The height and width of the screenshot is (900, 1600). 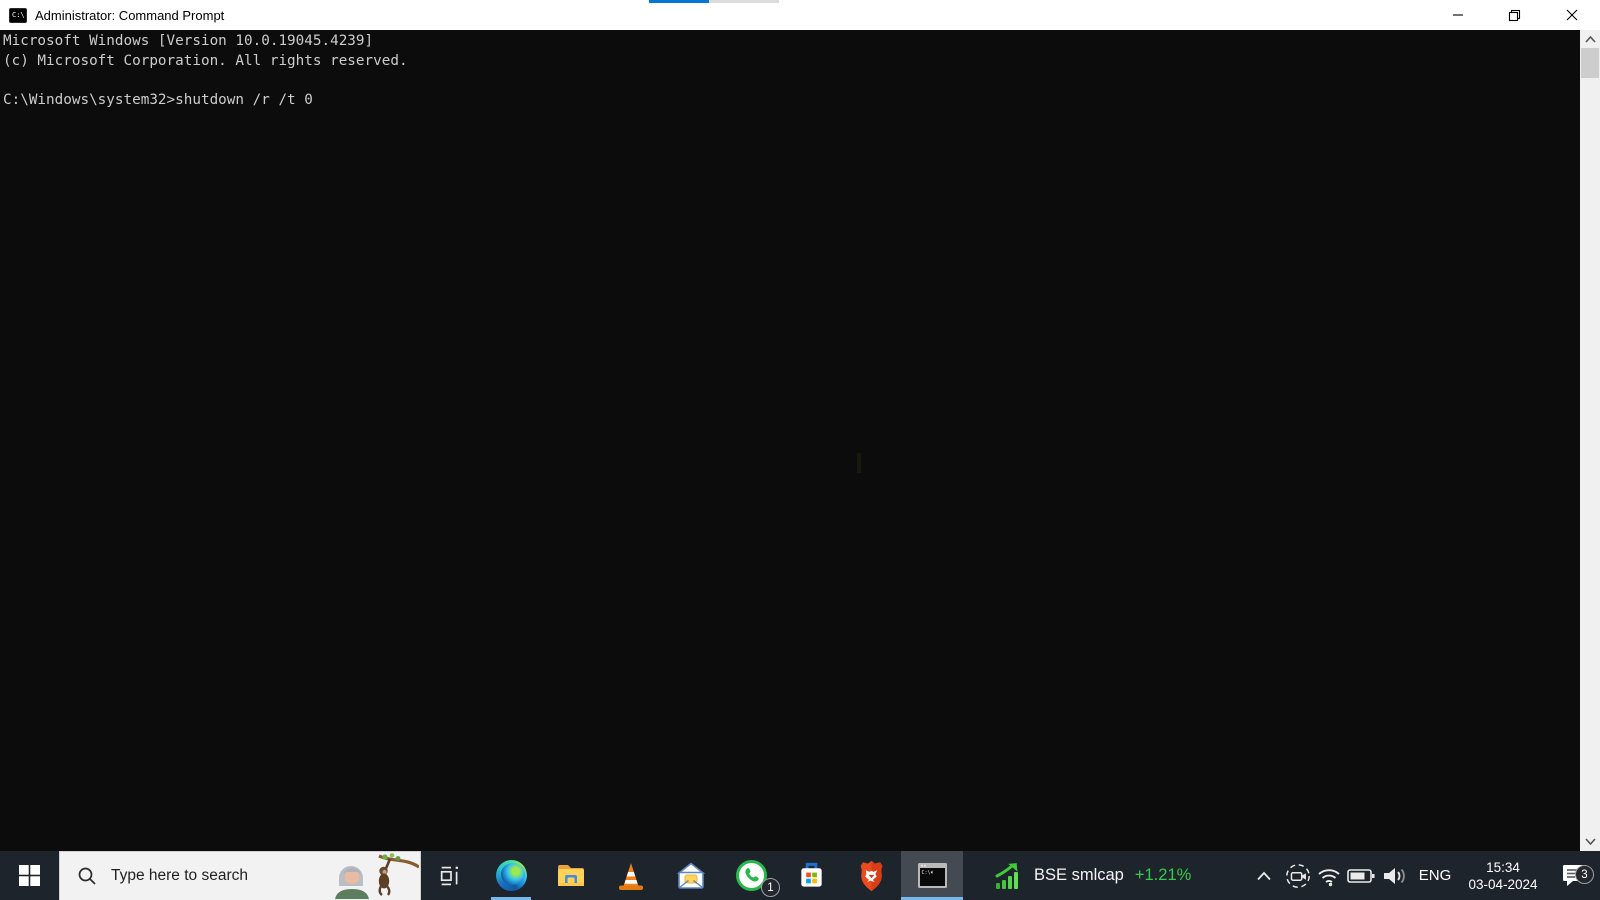 I want to click on restore-icon, so click(x=1514, y=15).